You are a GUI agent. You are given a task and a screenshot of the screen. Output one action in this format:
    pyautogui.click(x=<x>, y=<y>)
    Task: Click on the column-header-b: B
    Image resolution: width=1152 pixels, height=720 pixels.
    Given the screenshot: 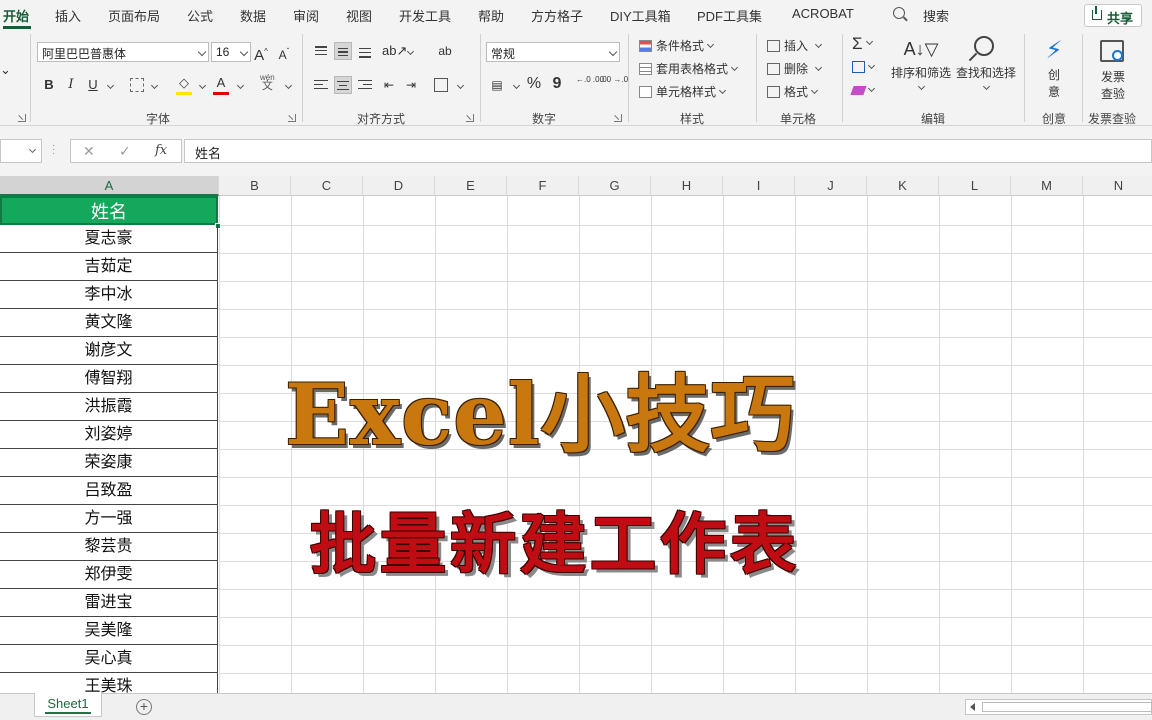 What is the action you would take?
    pyautogui.click(x=255, y=186)
    